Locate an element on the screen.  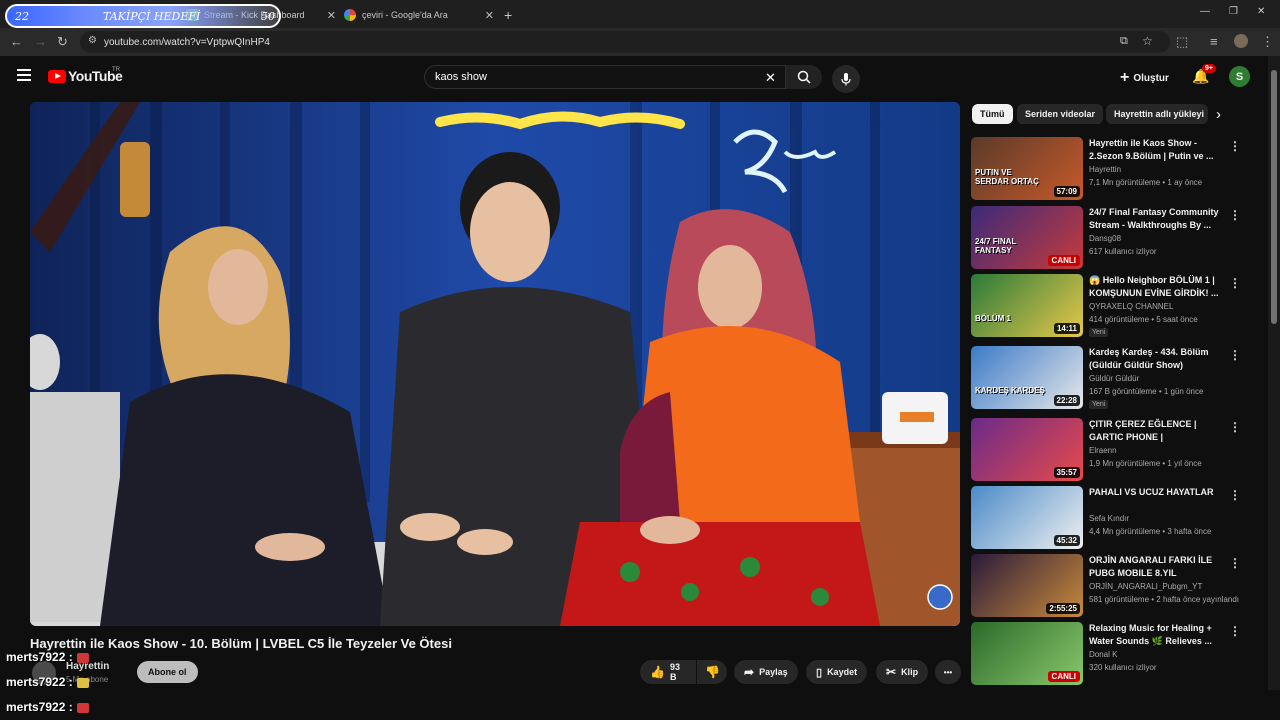
recommendation-channel: Elraenn is located at coordinates (1103, 450).